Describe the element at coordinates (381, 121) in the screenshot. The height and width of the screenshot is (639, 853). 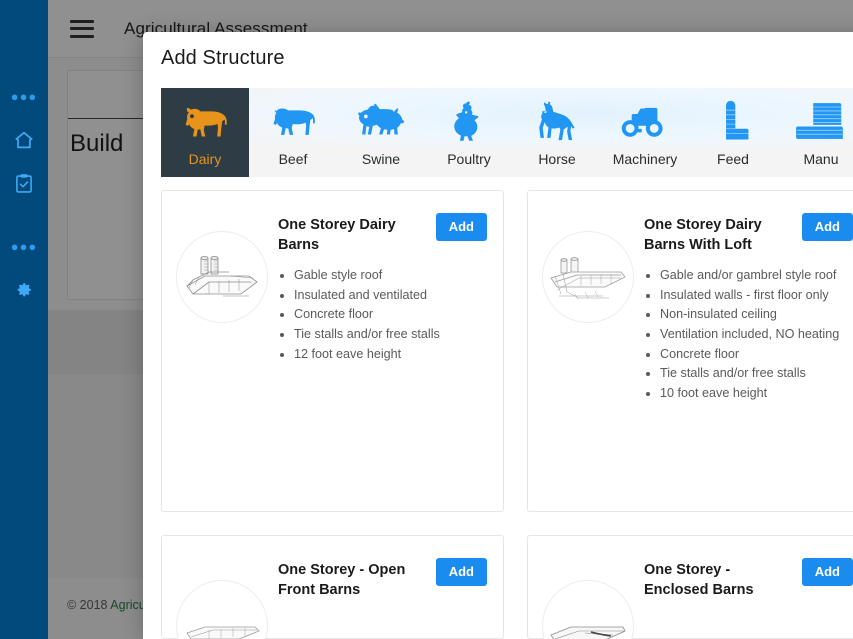
I see `pig-icon` at that location.